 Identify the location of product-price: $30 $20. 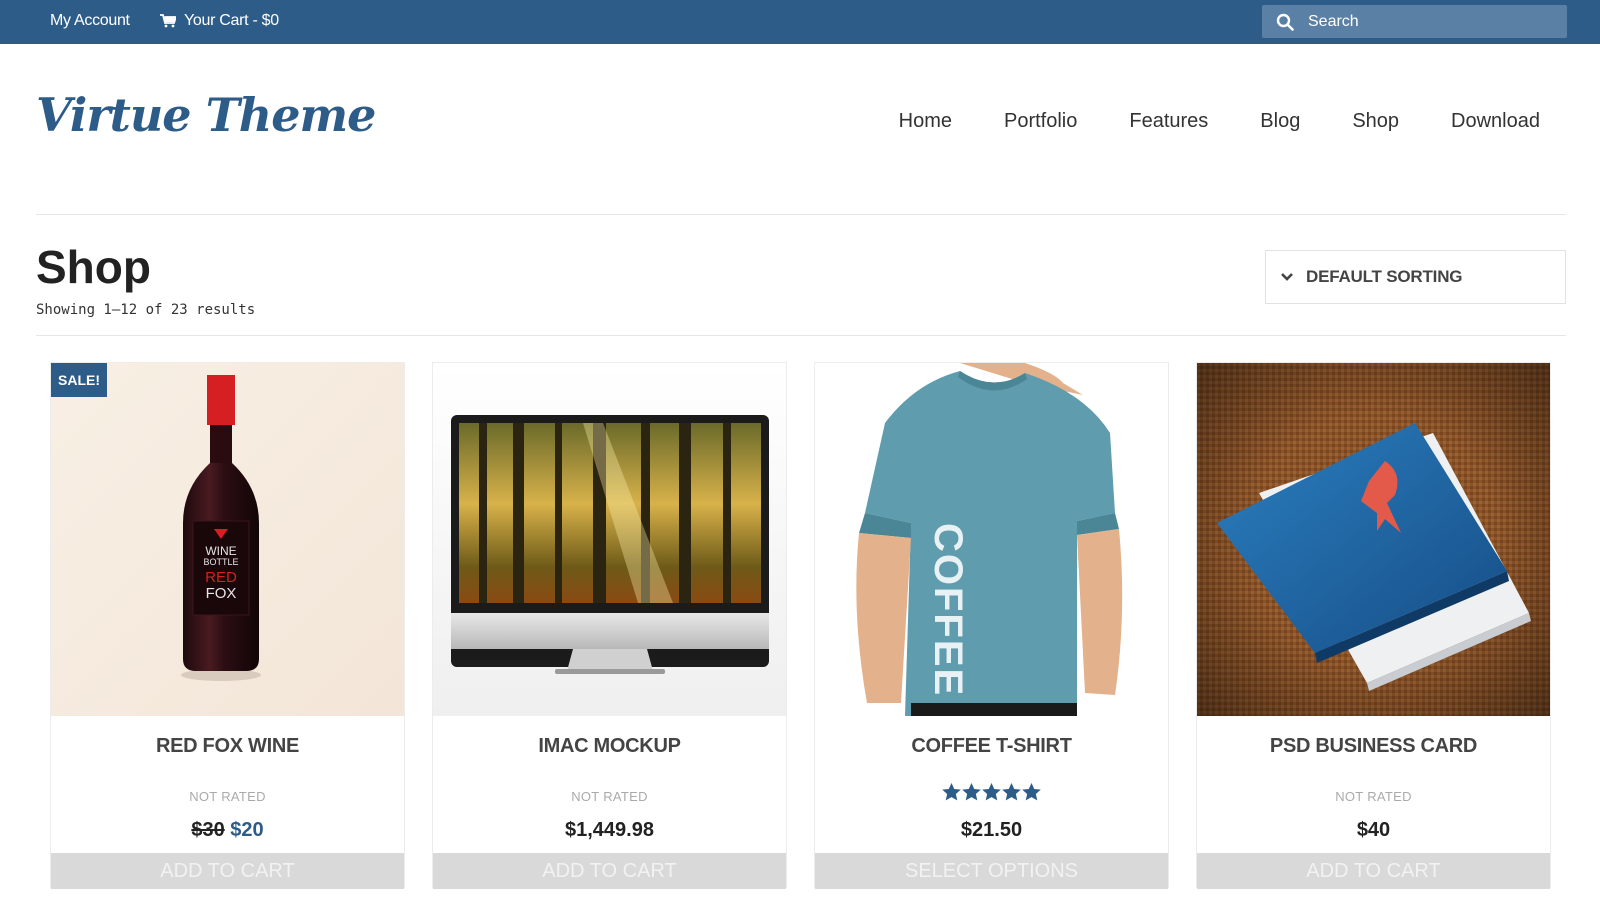
(227, 830).